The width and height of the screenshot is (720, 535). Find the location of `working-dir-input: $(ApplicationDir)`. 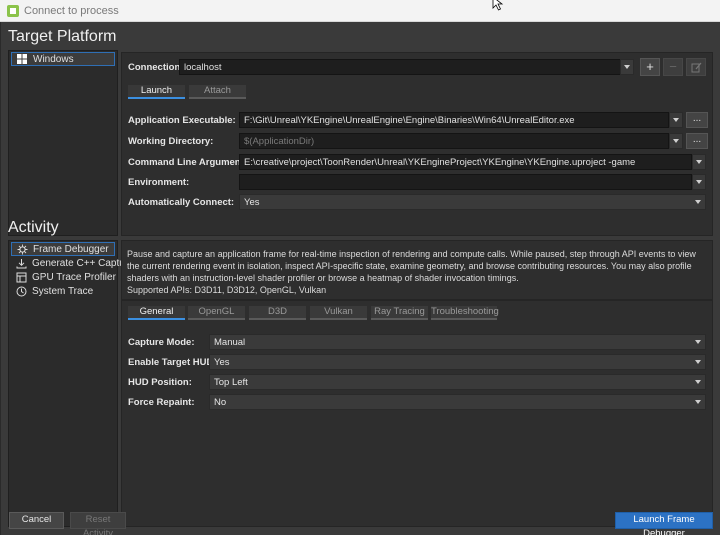

working-dir-input: $(ApplicationDir) is located at coordinates (454, 141).